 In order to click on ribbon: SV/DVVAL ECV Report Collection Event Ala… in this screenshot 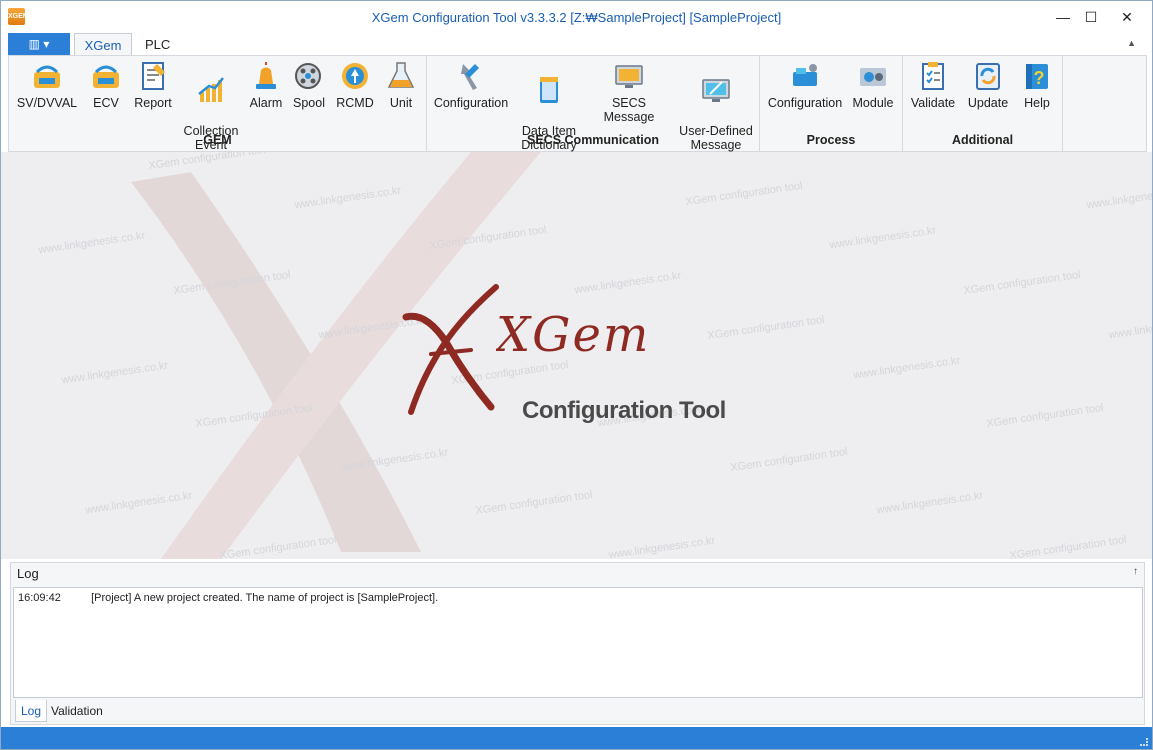, I will do `click(577, 103)`.